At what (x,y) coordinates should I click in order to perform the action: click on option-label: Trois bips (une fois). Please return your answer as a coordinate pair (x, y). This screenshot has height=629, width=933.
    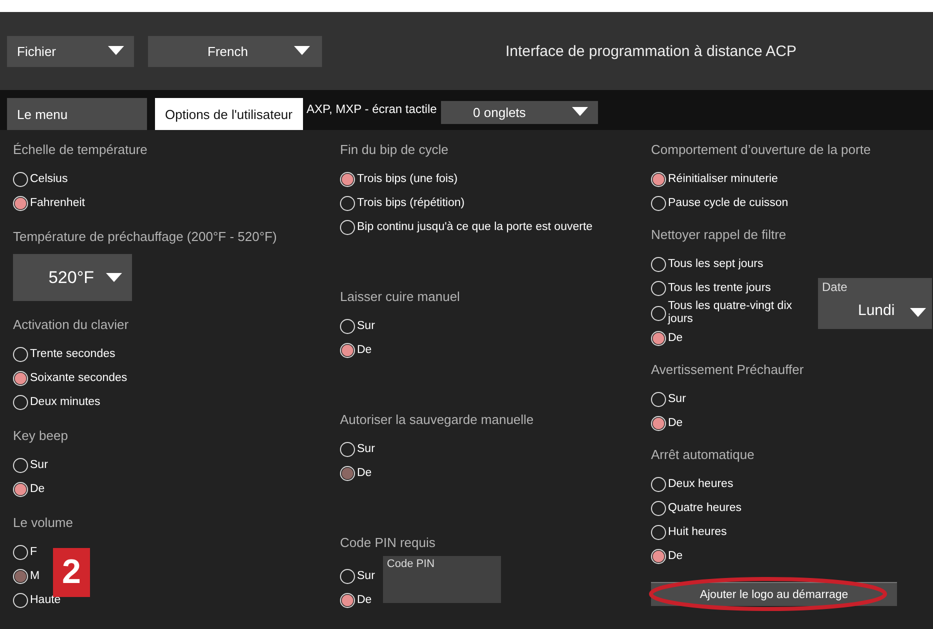
    Looking at the image, I should click on (407, 179).